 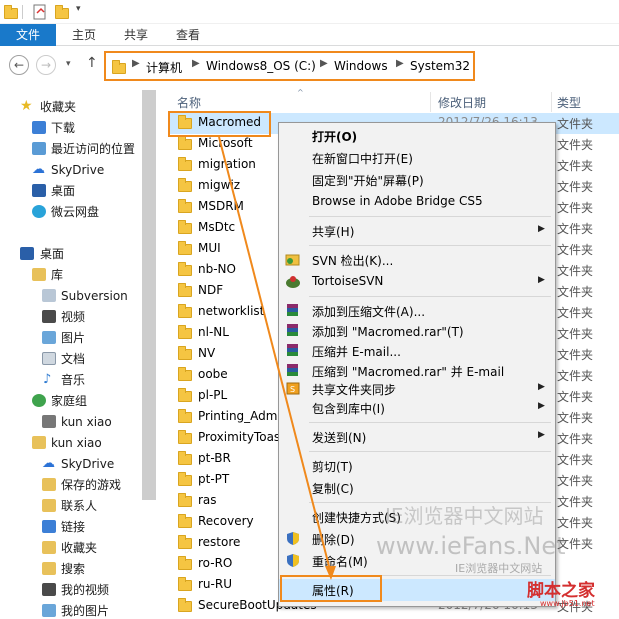 I want to click on file-name: MUI, so click(x=209, y=248).